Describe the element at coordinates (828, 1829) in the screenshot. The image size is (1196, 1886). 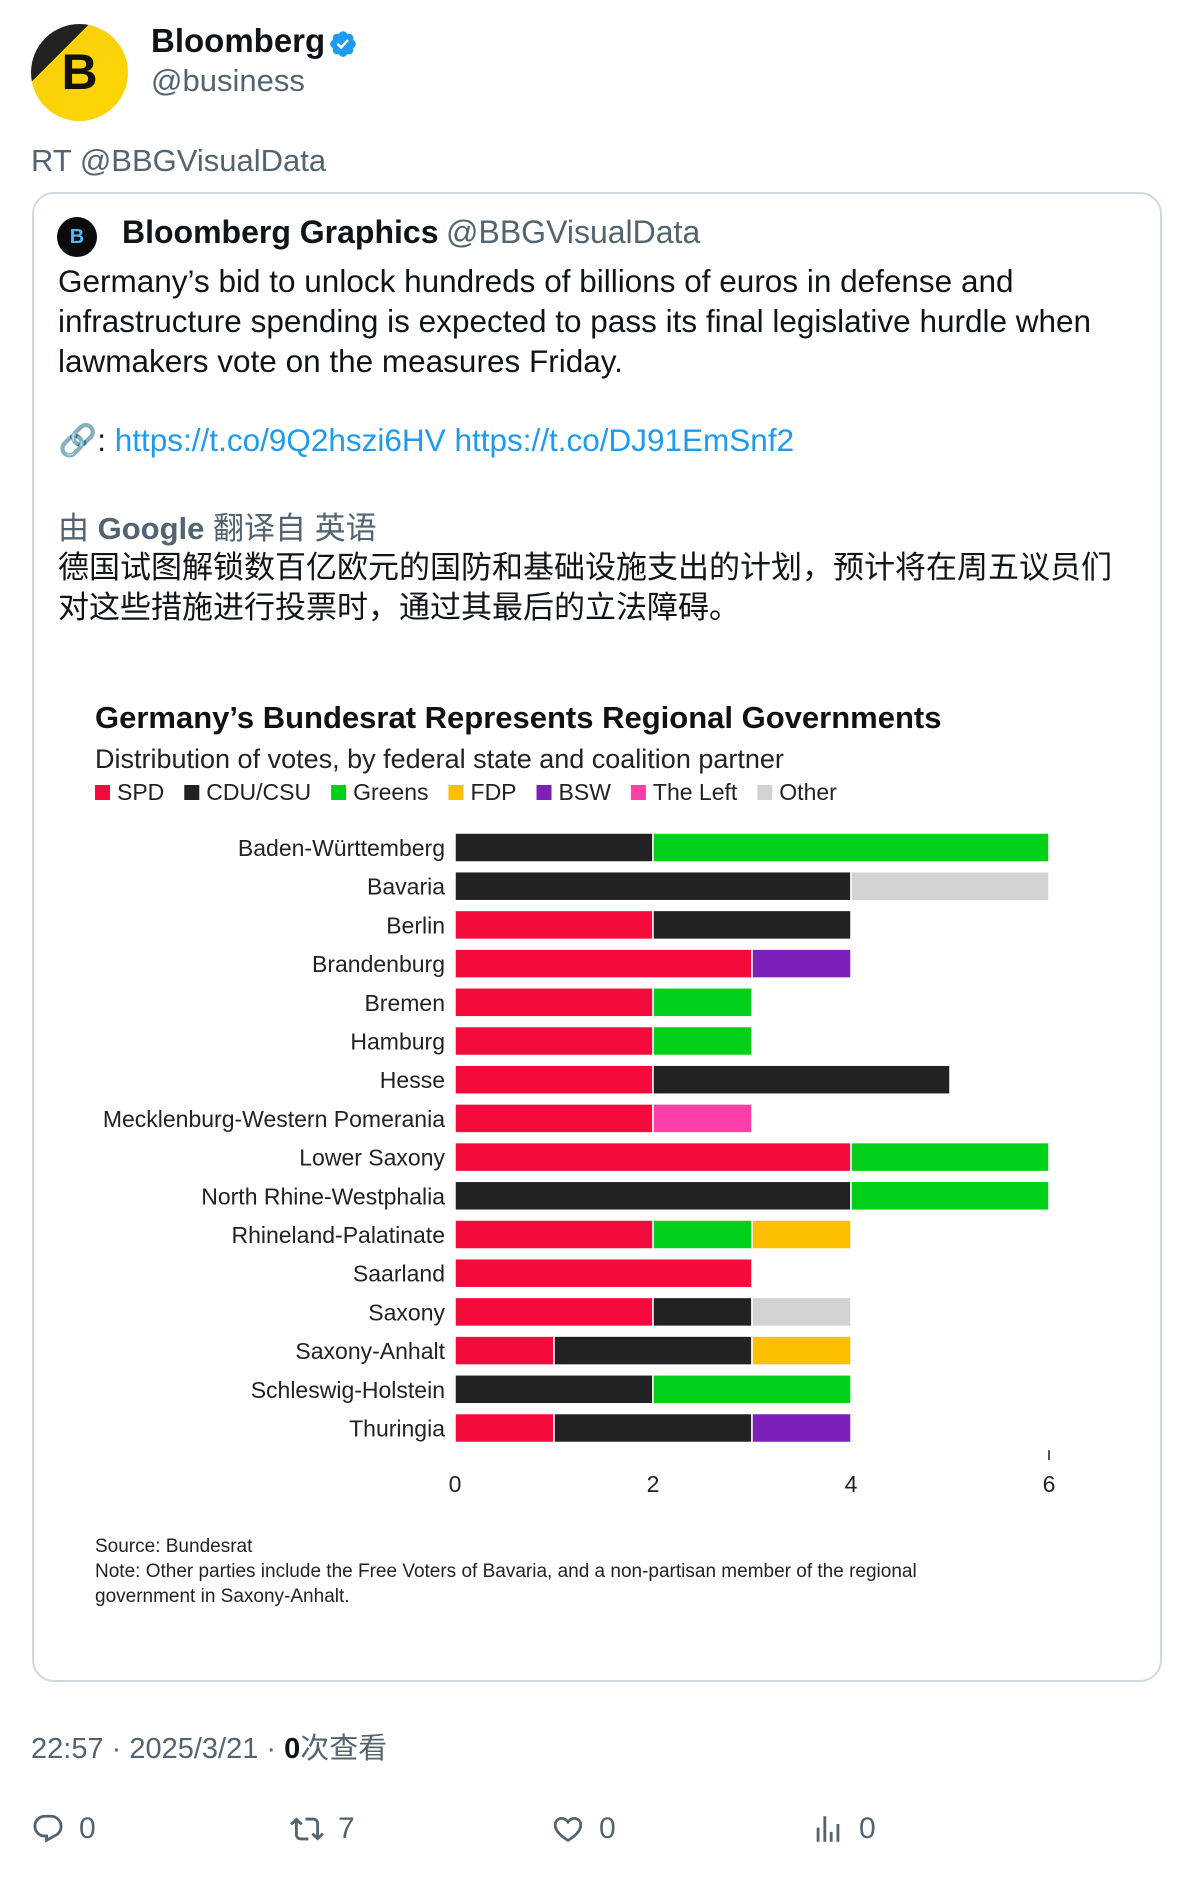
I see `analytics-icon` at that location.